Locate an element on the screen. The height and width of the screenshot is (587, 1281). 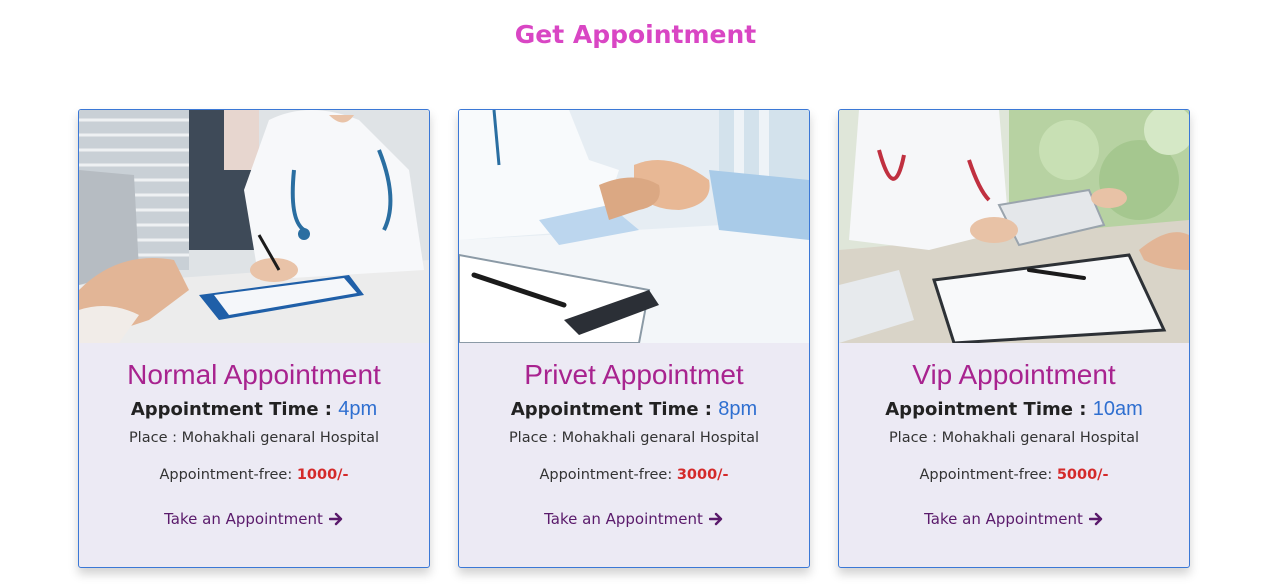
time-value: 8pm is located at coordinates (738, 409).